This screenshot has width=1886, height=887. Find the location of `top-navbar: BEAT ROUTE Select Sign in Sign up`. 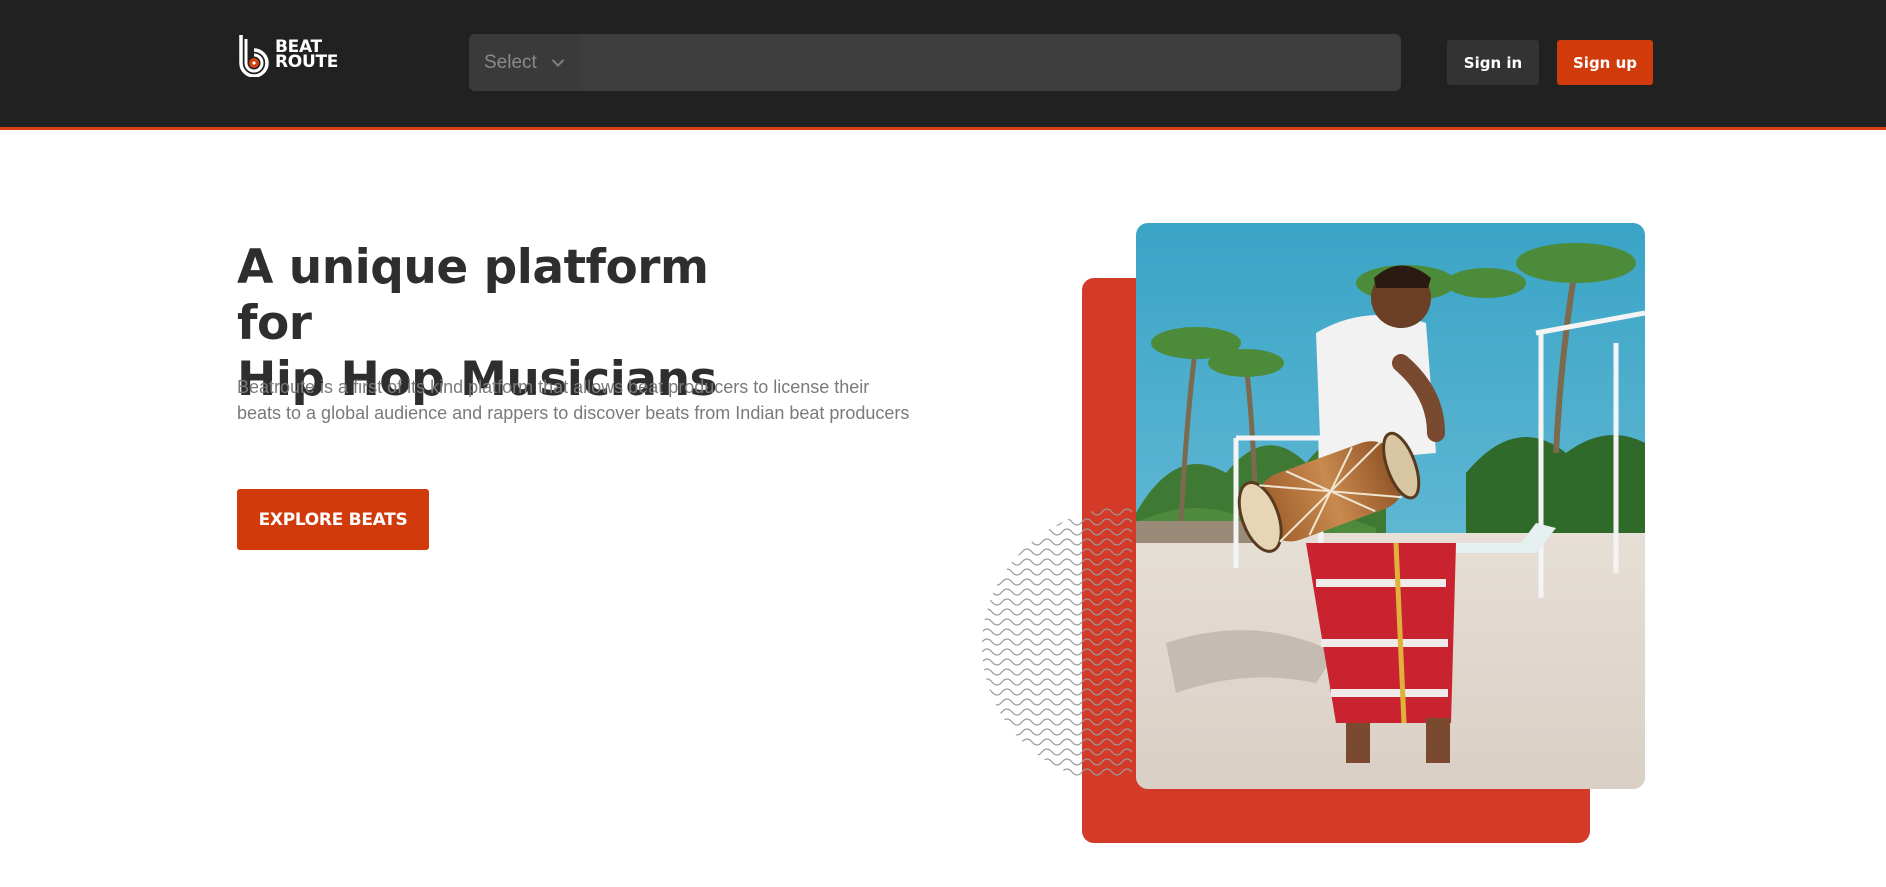

top-navbar: BEAT ROUTE Select Sign in Sign up is located at coordinates (943, 65).